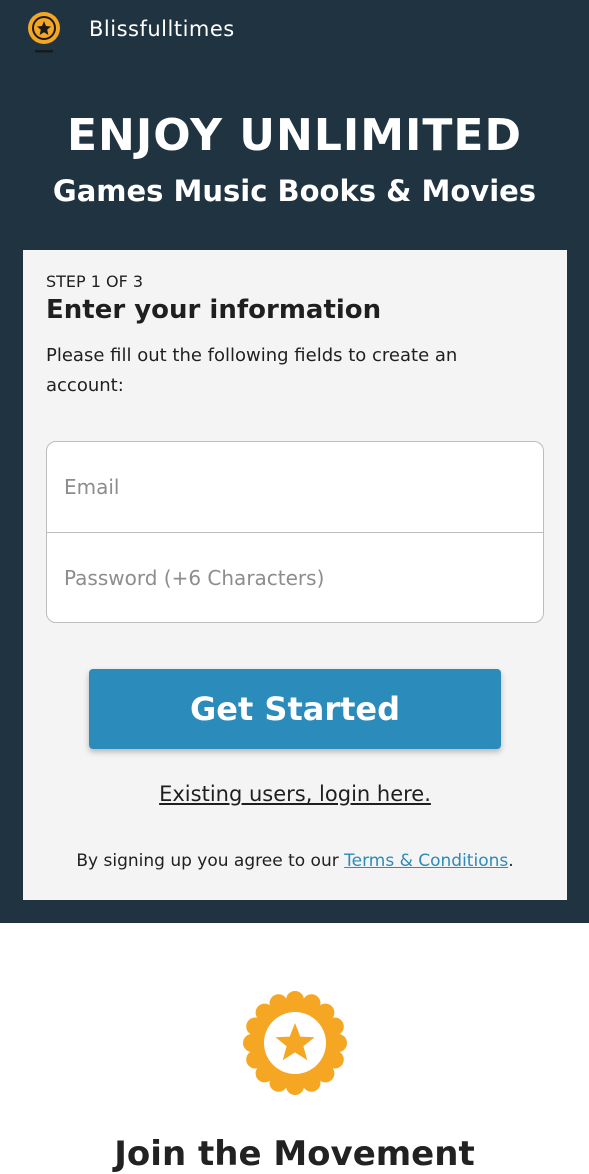 This screenshot has height=1174, width=589. I want to click on star-medal-icon, so click(44, 32).